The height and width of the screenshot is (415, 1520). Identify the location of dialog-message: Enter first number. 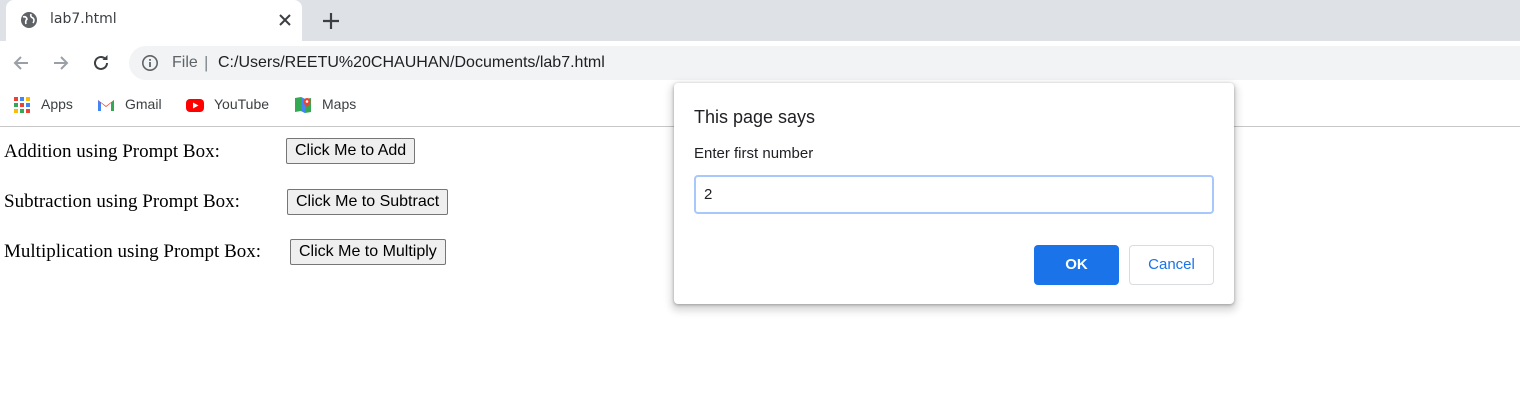
(754, 153).